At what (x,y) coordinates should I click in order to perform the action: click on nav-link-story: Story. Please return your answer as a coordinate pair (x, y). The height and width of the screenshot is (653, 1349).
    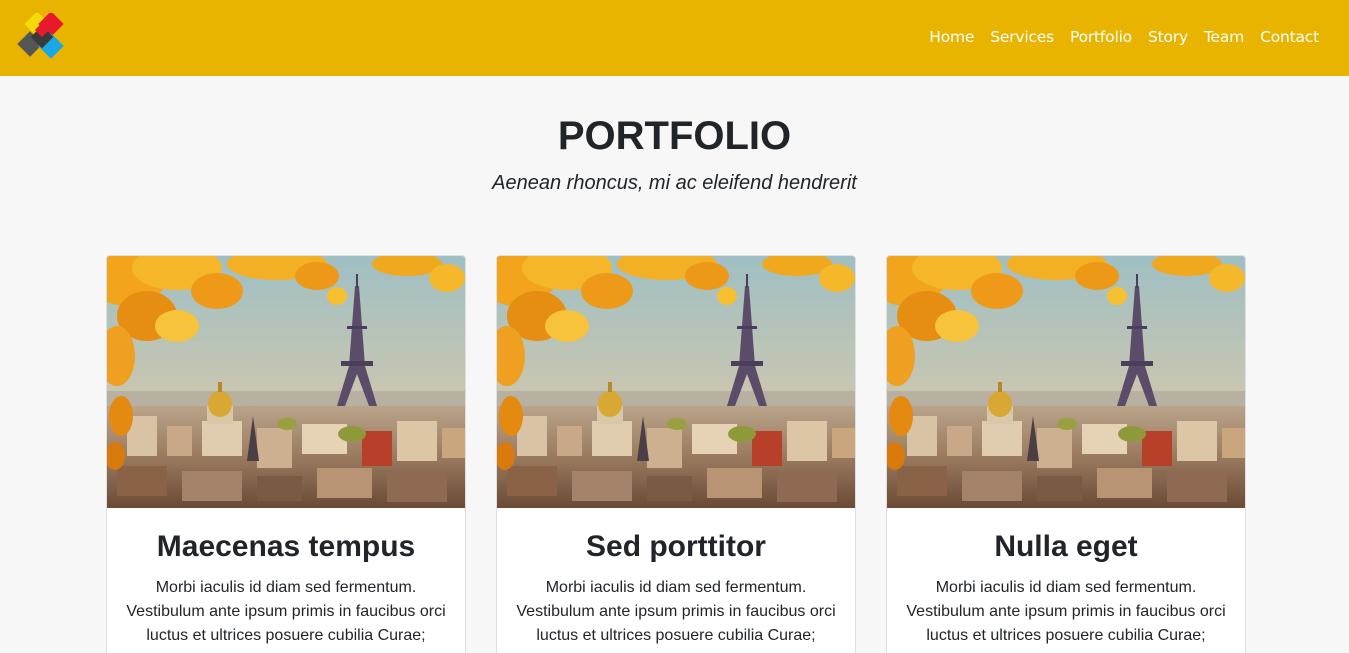
    Looking at the image, I should click on (1168, 37).